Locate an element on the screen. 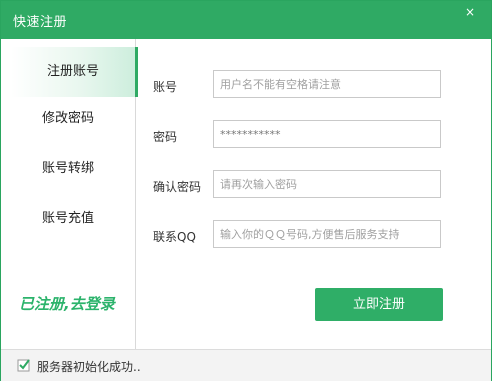 Image resolution: width=492 pixels, height=381 pixels. contact-qq-input: 输入你的ＱＱ号码,方便售后服务支持 is located at coordinates (327, 234).